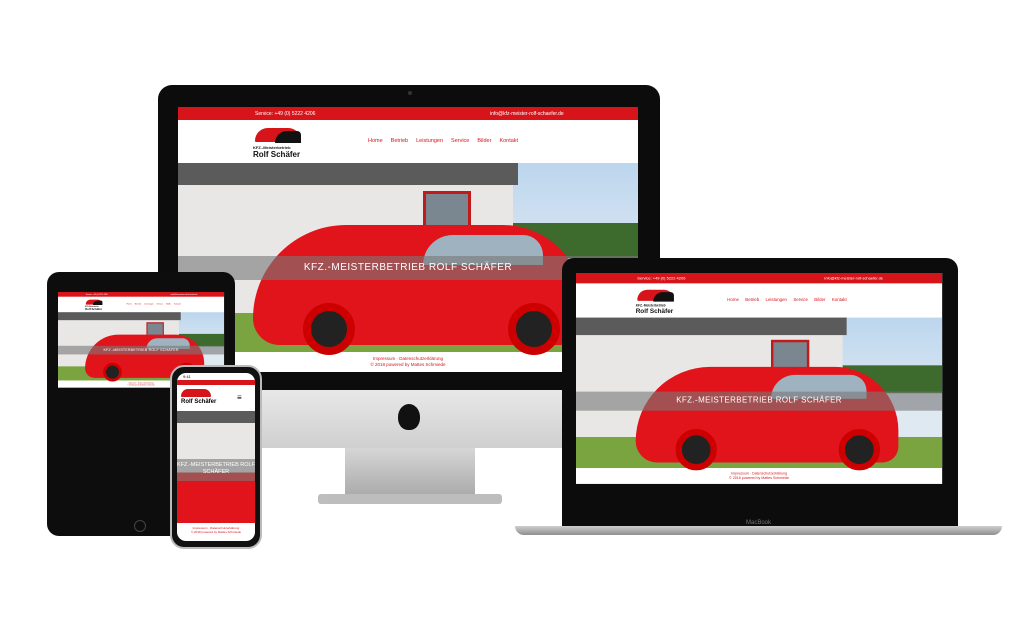 The image size is (1024, 625). I want to click on home-button, so click(140, 526).